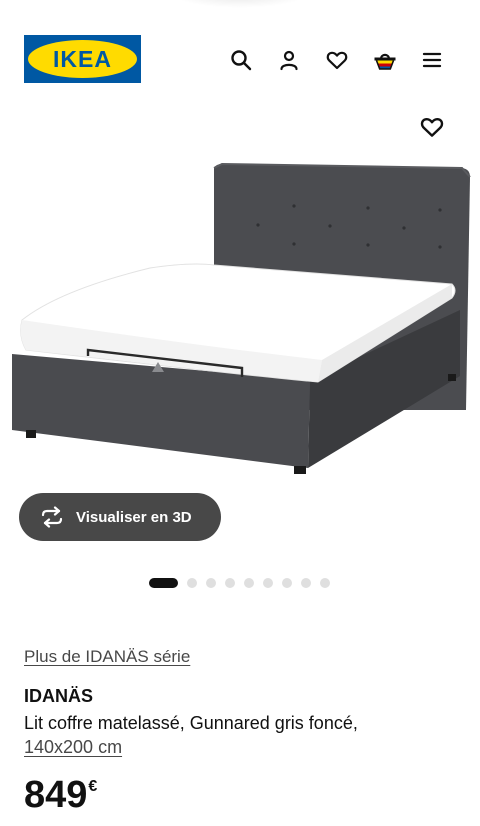 The image size is (480, 826). I want to click on image-pagination, so click(244, 583).